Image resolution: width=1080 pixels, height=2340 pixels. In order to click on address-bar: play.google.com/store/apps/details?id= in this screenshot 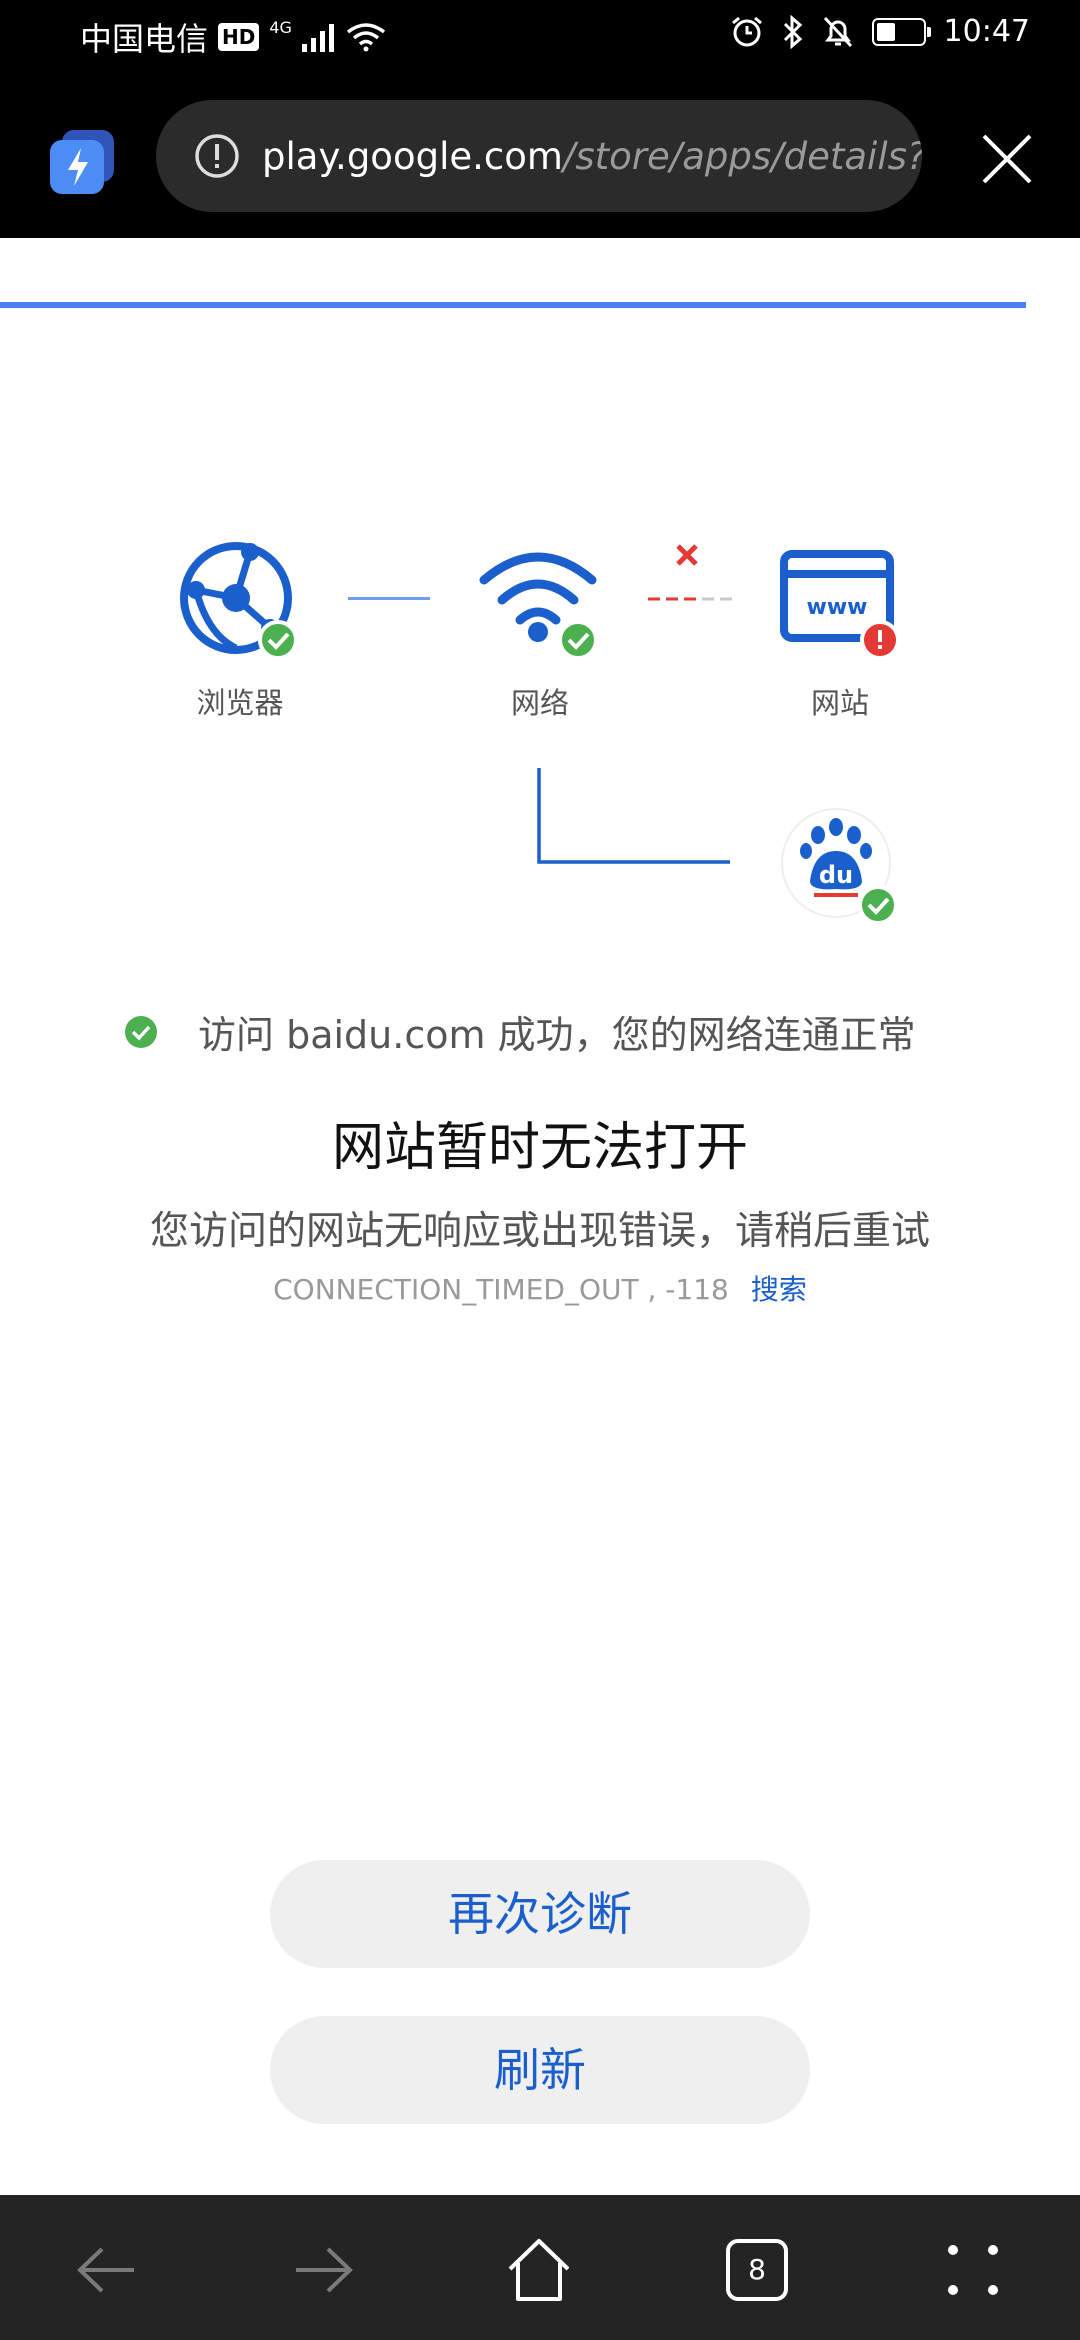, I will do `click(539, 156)`.